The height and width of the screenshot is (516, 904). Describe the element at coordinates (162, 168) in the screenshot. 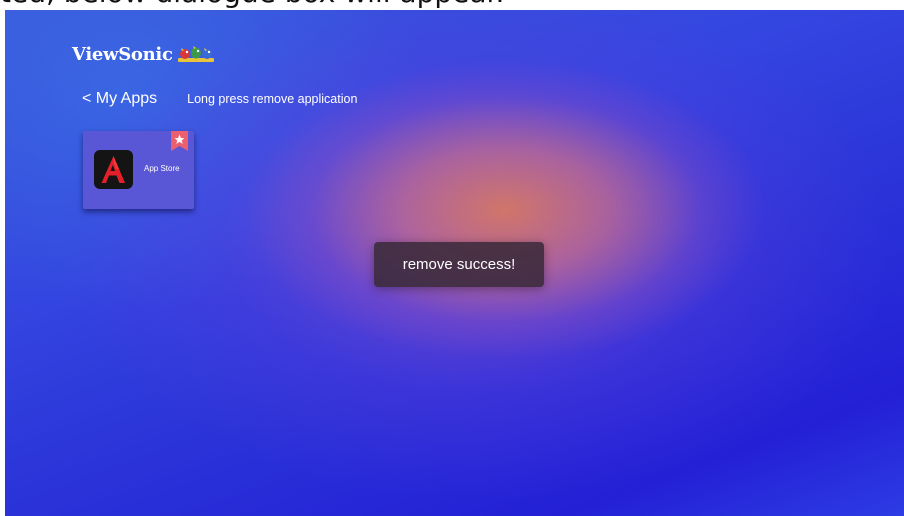

I see `app-label: App Store` at that location.